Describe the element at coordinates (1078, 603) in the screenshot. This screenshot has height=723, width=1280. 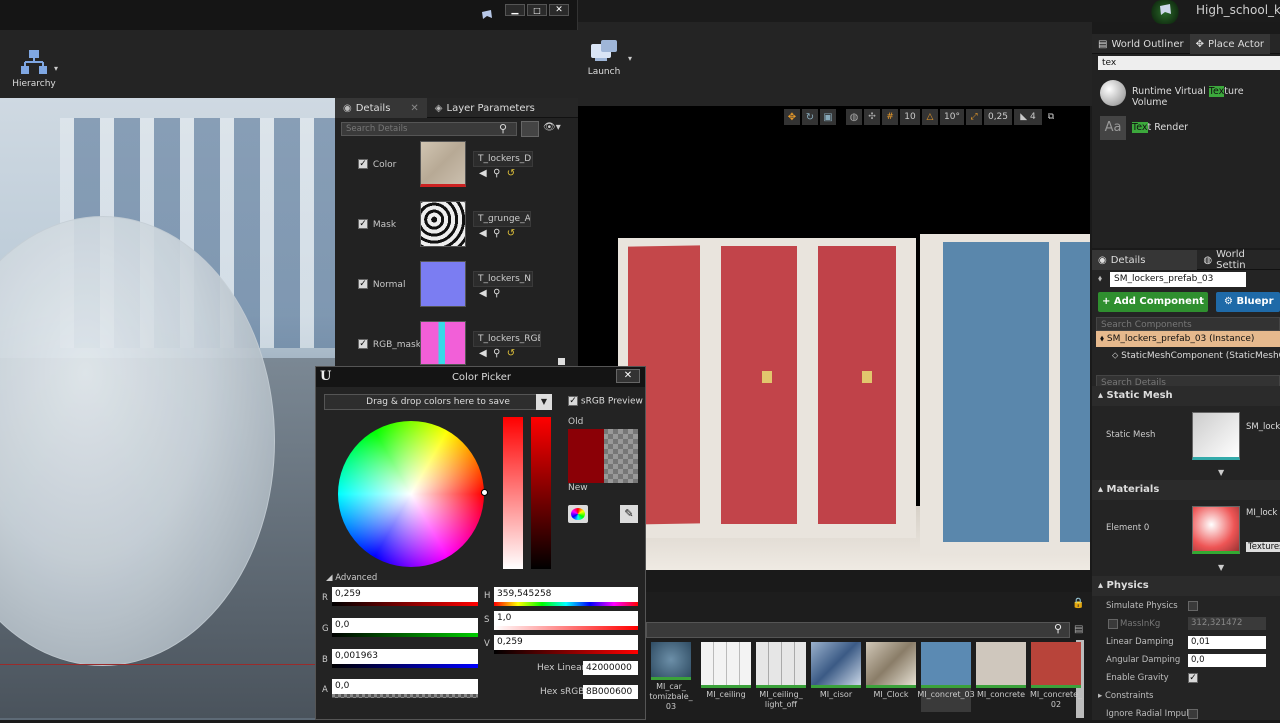
I see `lock-icon: 🔒` at that location.